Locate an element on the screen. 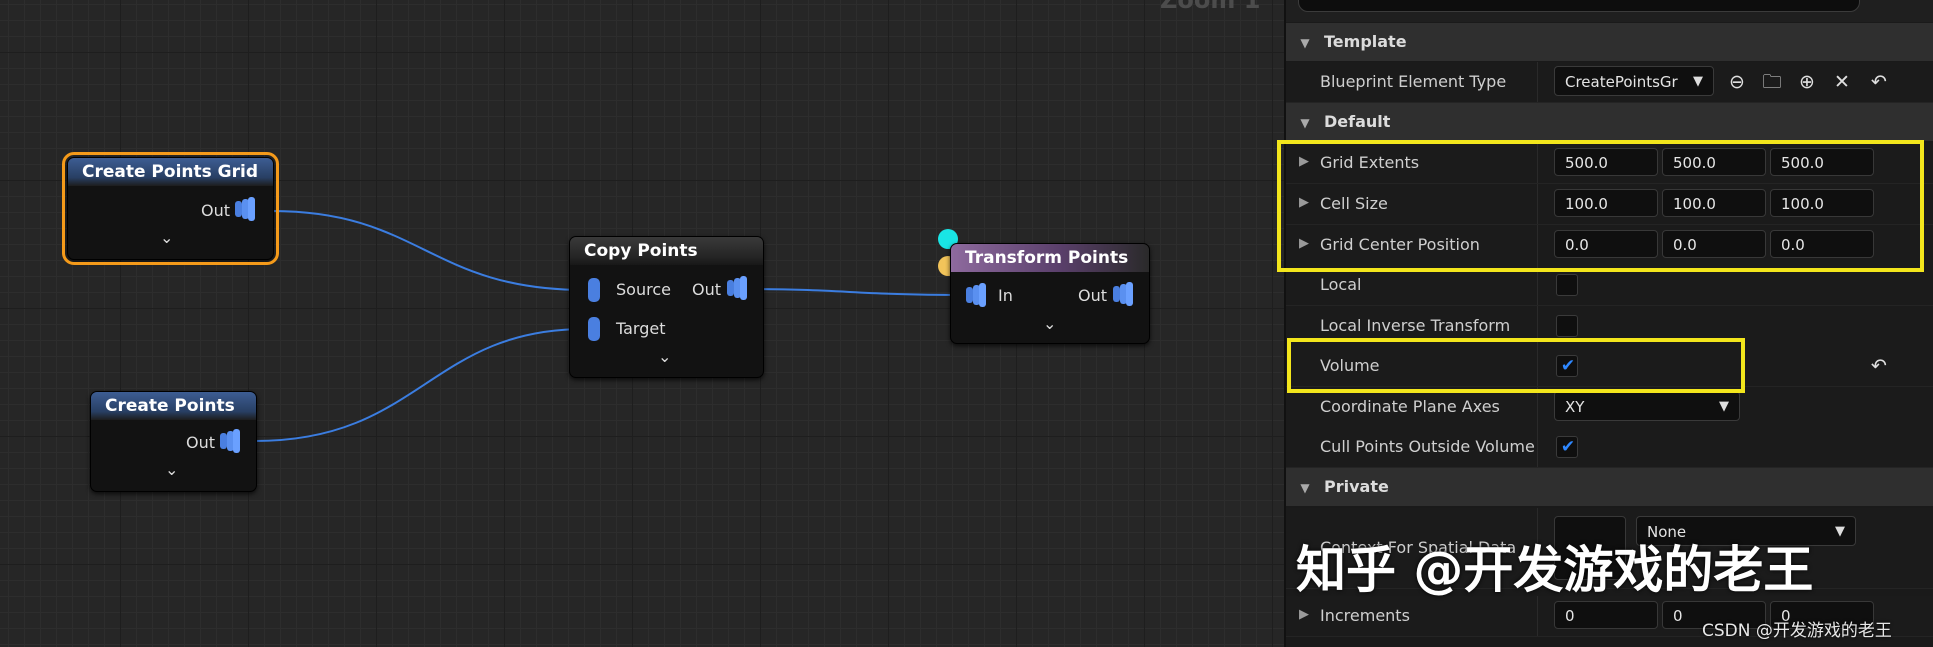  section-default: ▼ Default is located at coordinates (1609, 122).